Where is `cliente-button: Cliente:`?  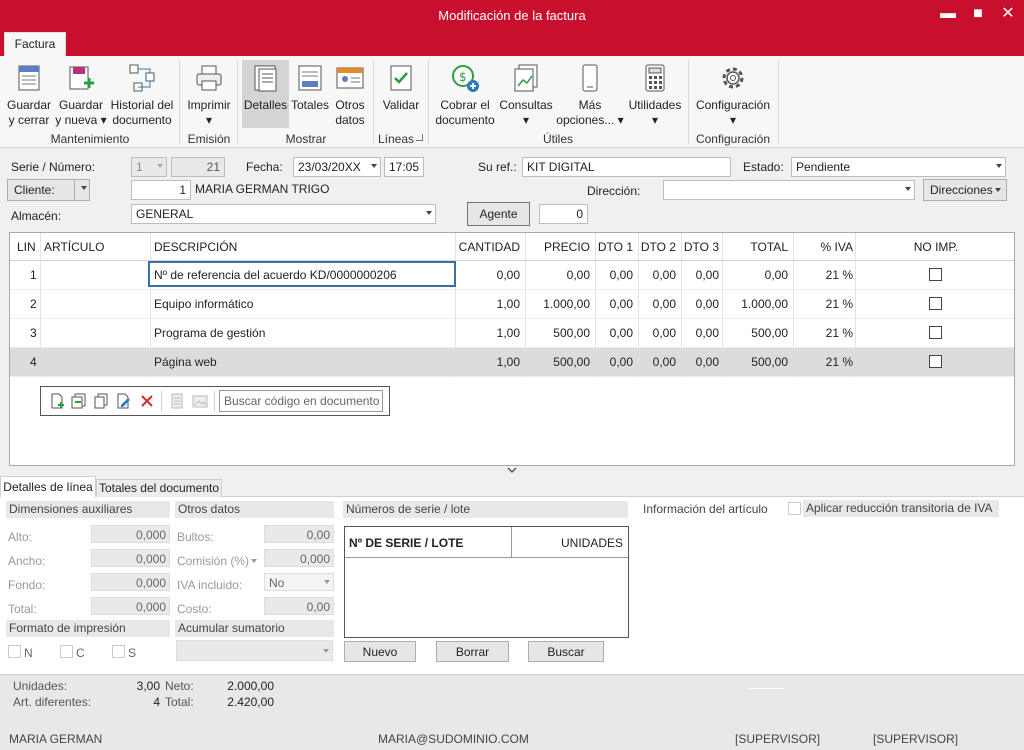
cliente-button: Cliente: is located at coordinates (48, 190).